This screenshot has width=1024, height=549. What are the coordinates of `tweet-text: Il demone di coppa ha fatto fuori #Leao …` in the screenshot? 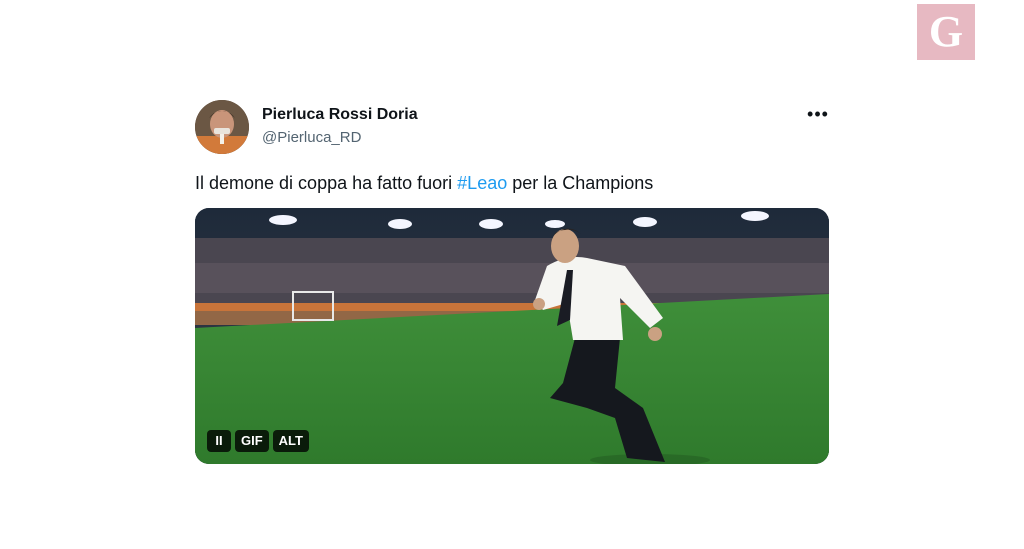 It's located at (424, 183).